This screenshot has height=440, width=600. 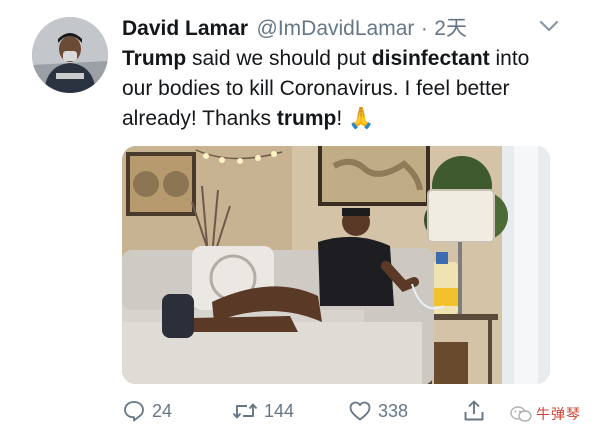 What do you see at coordinates (558, 414) in the screenshot?
I see `watermark-label: 牛弹琴` at bounding box center [558, 414].